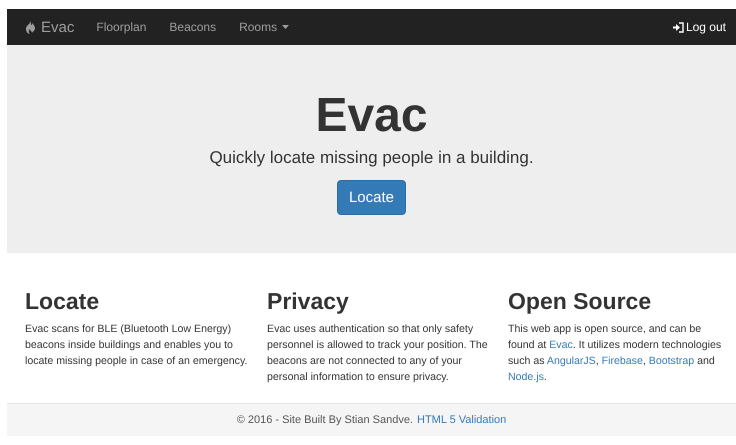  What do you see at coordinates (121, 27) in the screenshot?
I see `nav-link: Floorplan` at bounding box center [121, 27].